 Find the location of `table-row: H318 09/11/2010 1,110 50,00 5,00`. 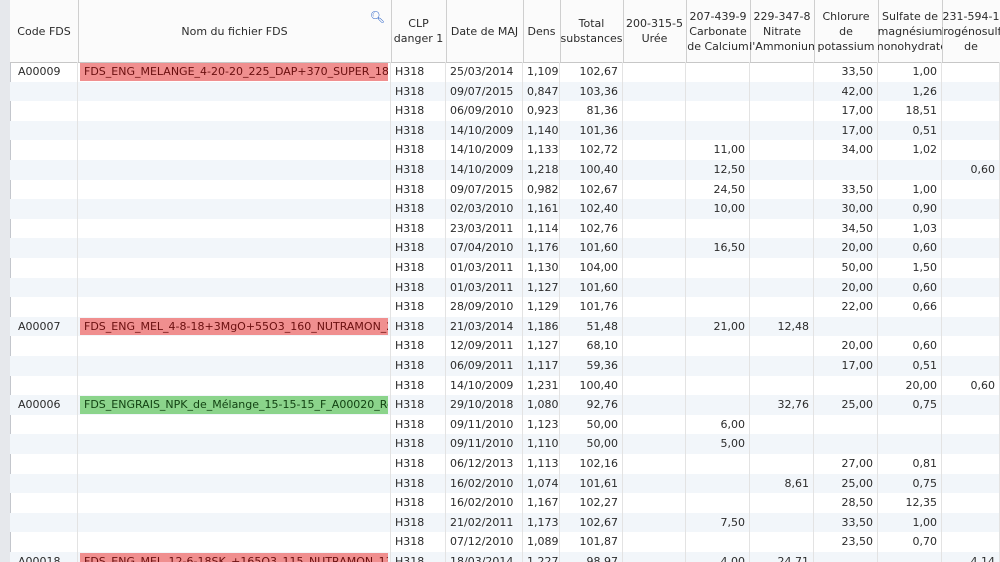

table-row: H318 09/11/2010 1,110 50,00 5,00 is located at coordinates (505, 444).